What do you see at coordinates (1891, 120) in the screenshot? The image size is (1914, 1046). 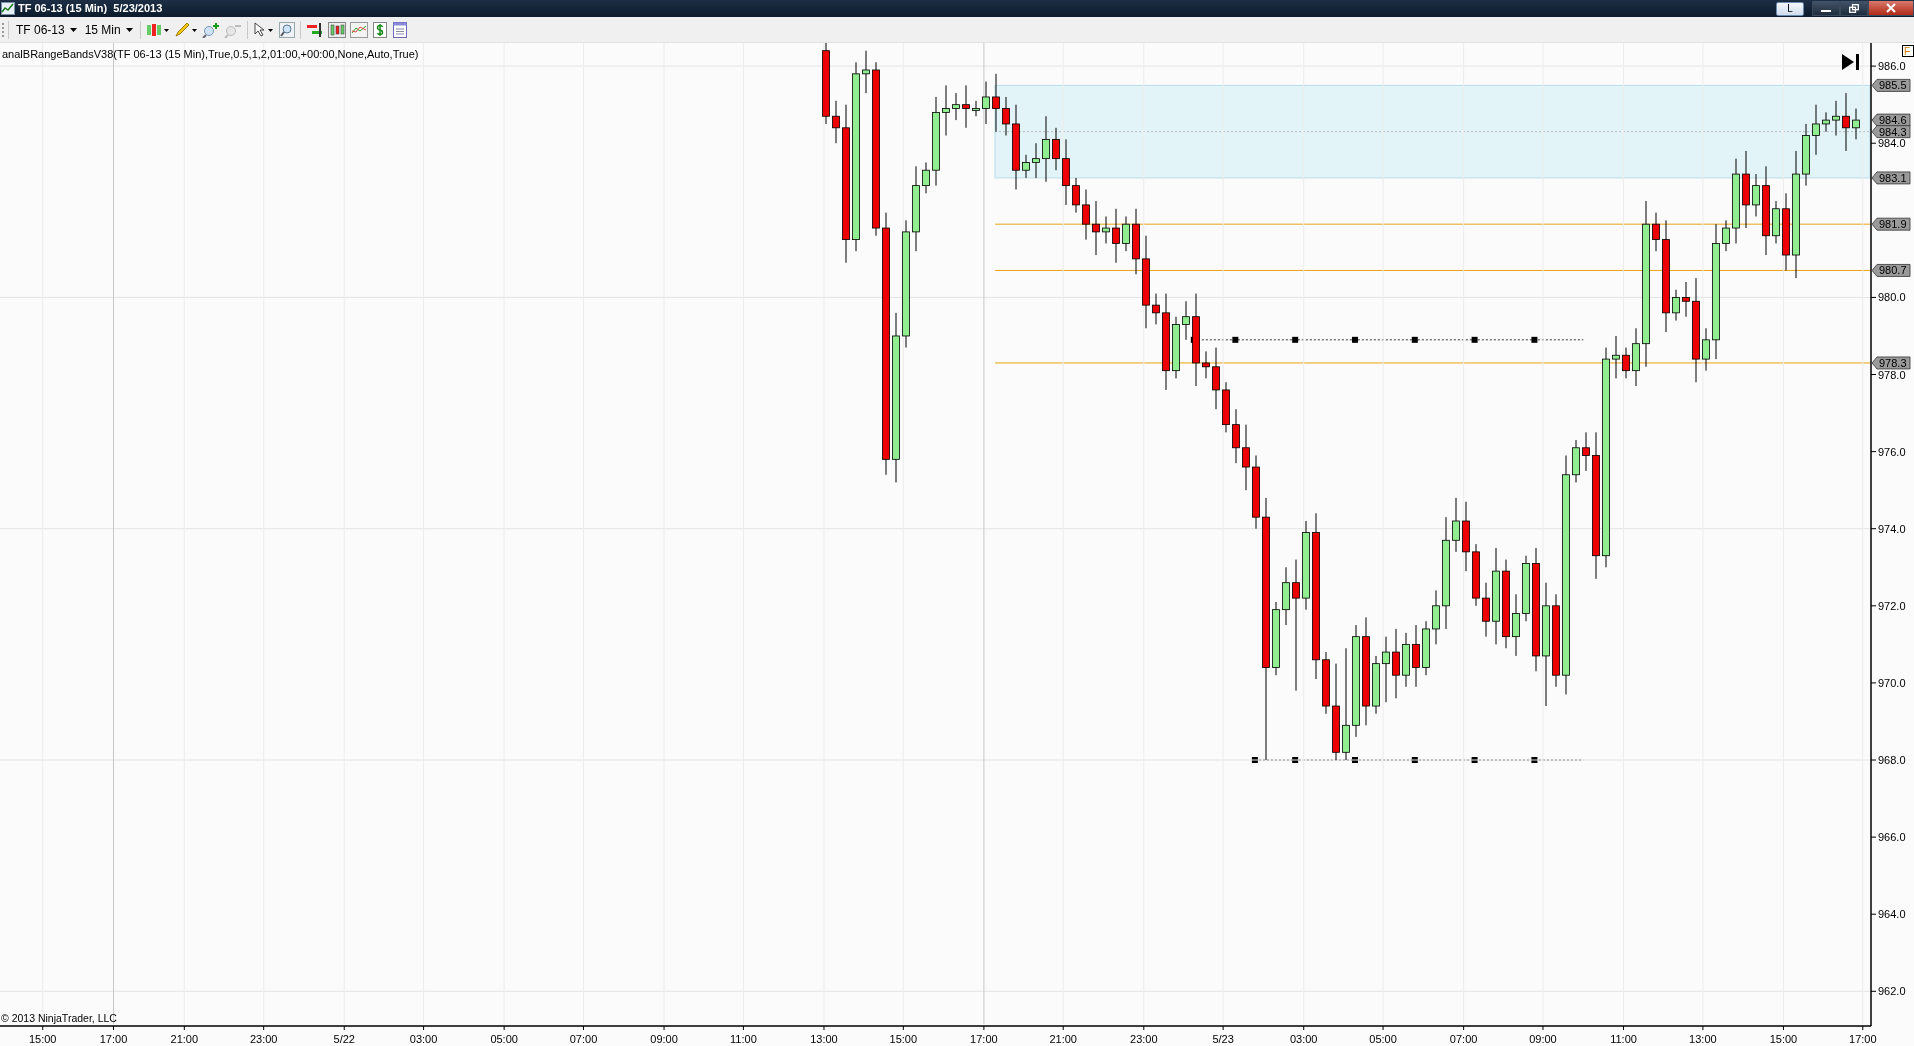 I see `price-marker: 984.6` at bounding box center [1891, 120].